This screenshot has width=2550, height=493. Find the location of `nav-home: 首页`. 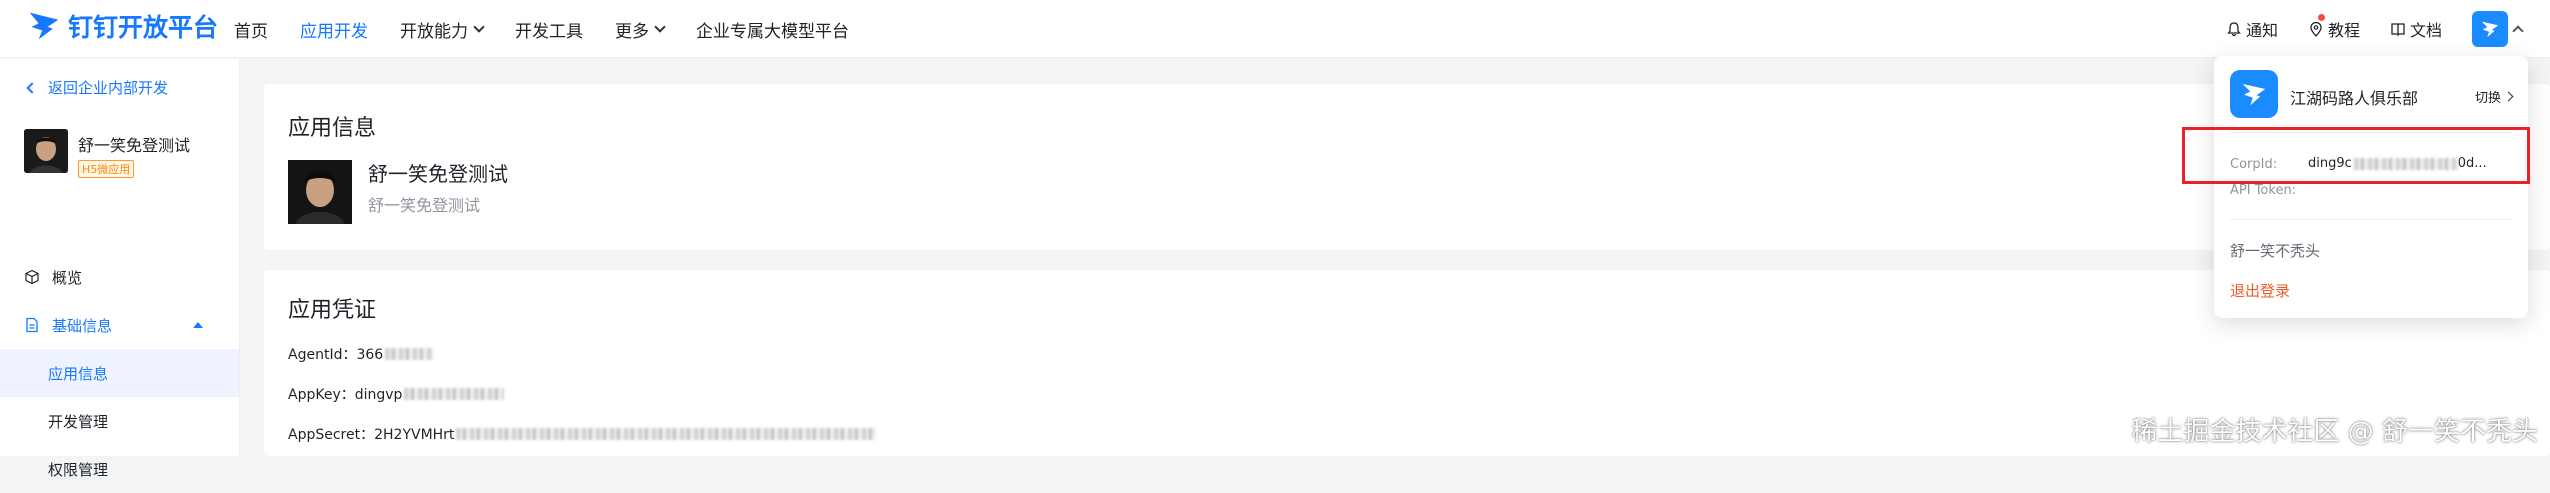

nav-home: 首页 is located at coordinates (251, 29).